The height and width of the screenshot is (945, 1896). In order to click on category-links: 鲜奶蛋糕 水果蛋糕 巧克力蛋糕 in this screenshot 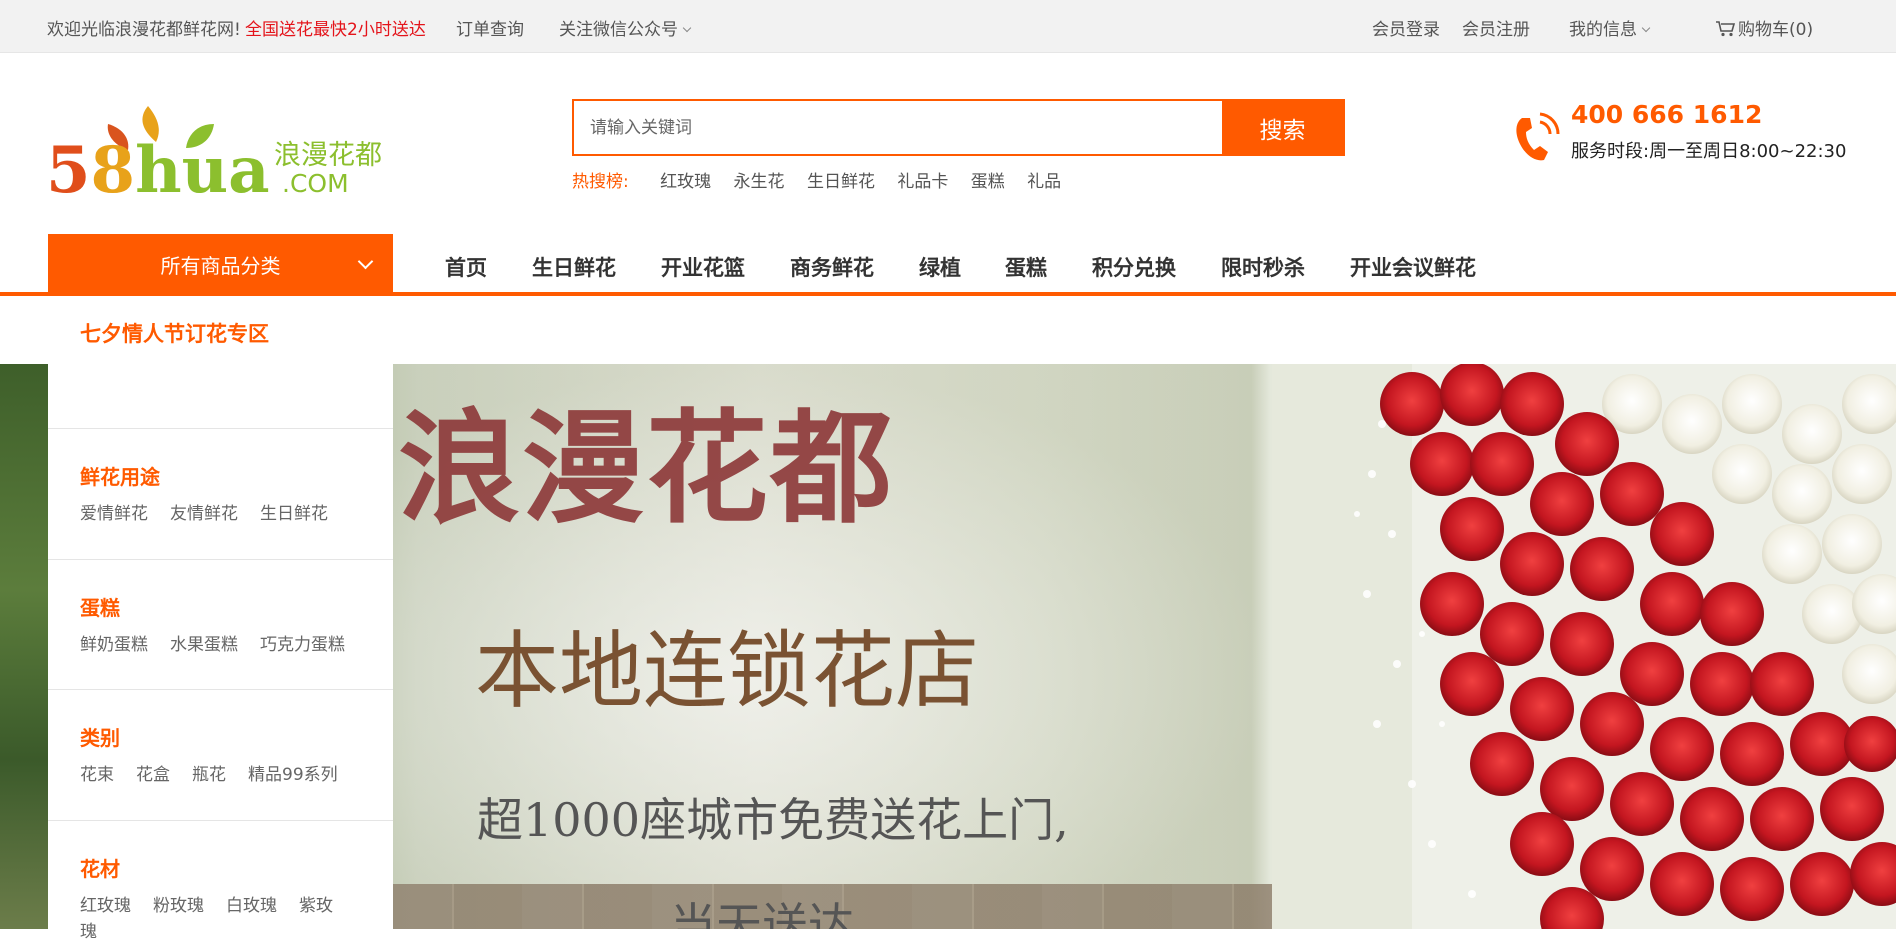, I will do `click(225, 645)`.